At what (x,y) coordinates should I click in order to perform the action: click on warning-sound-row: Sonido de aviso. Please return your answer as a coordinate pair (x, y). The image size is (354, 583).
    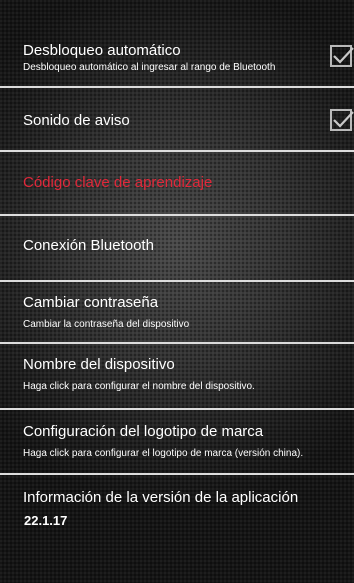
    Looking at the image, I should click on (177, 120).